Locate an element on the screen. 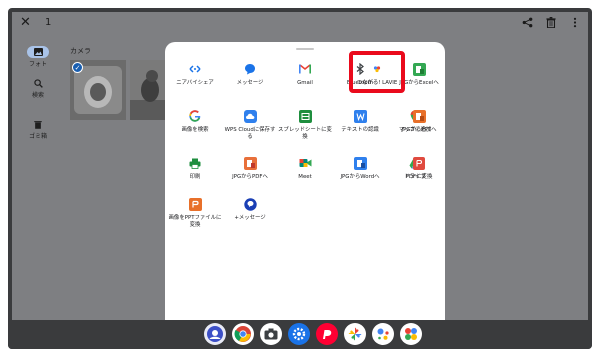  share-target-image-search: 画像を検索 is located at coordinates (195, 121).